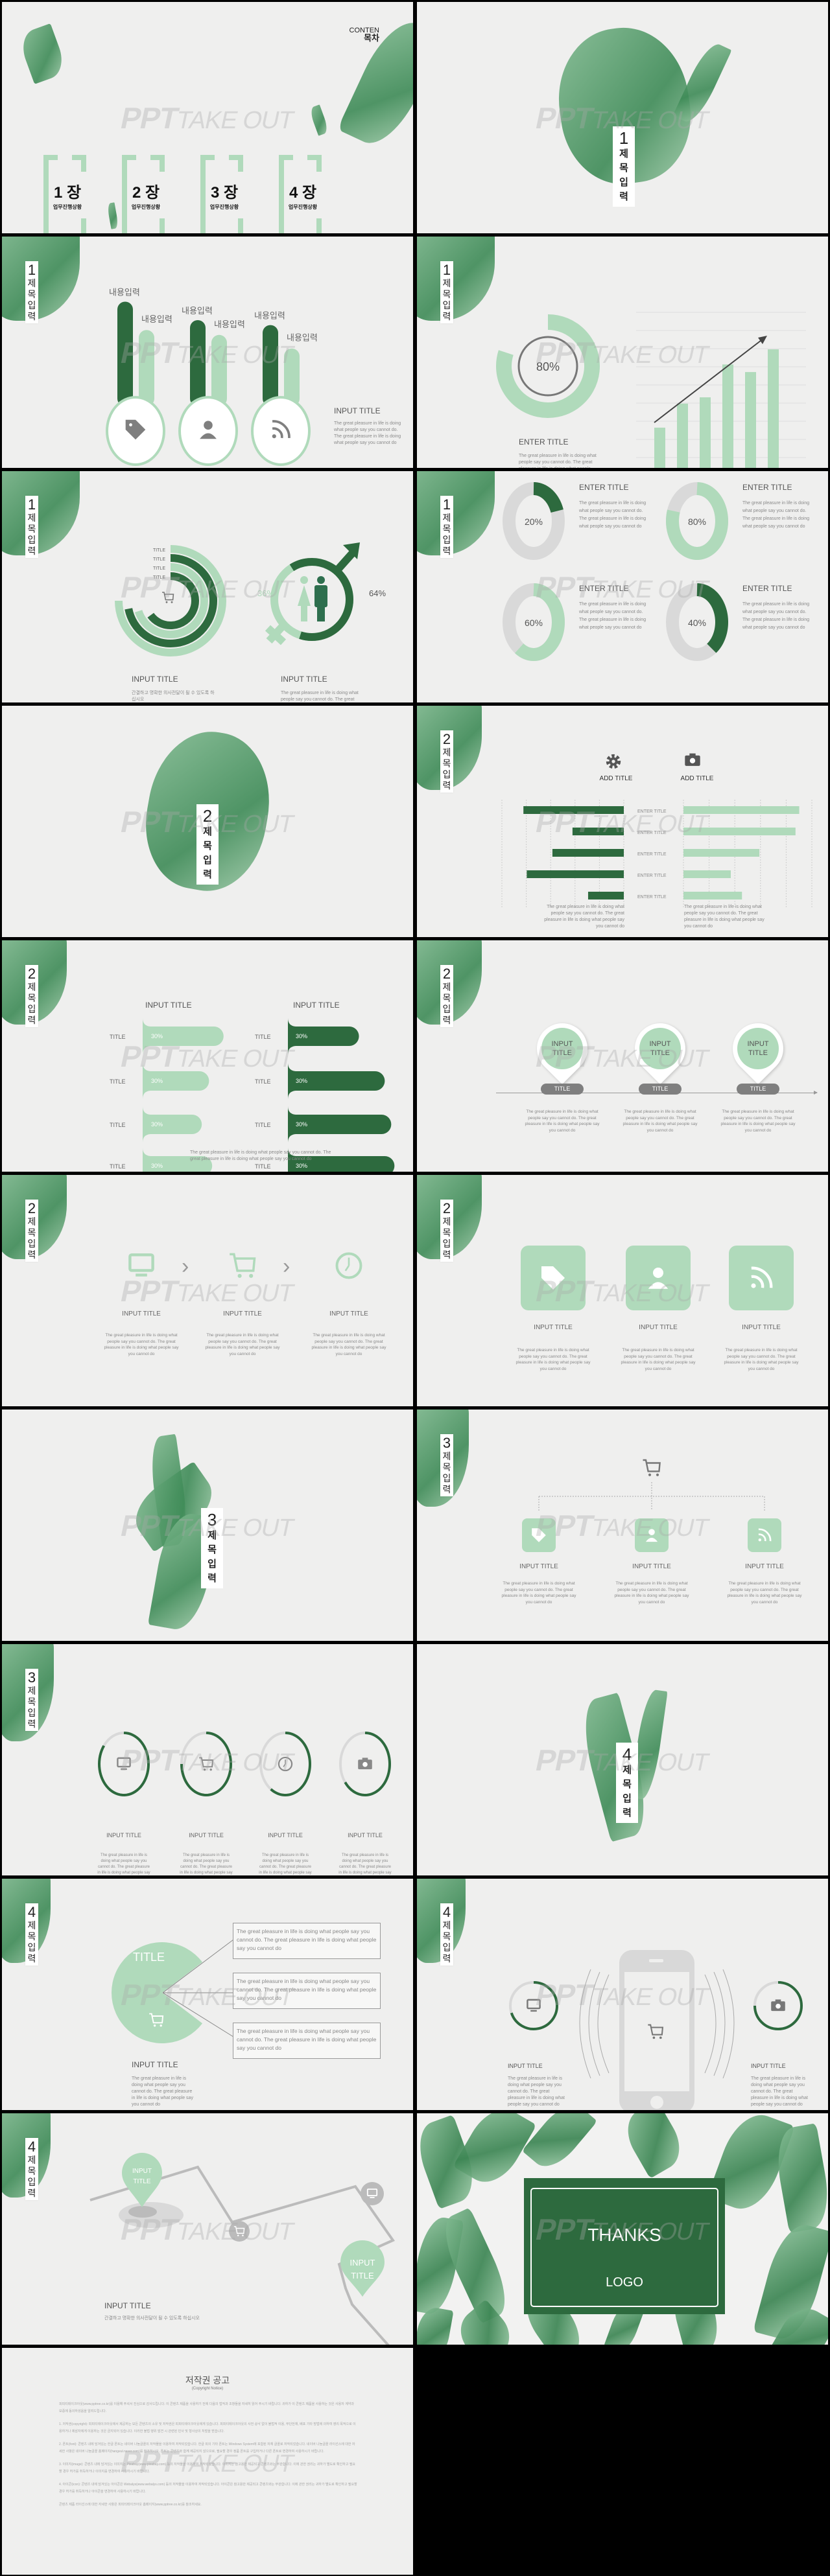  What do you see at coordinates (604, 589) in the screenshot?
I see `donut-title: ENTER TITLE` at bounding box center [604, 589].